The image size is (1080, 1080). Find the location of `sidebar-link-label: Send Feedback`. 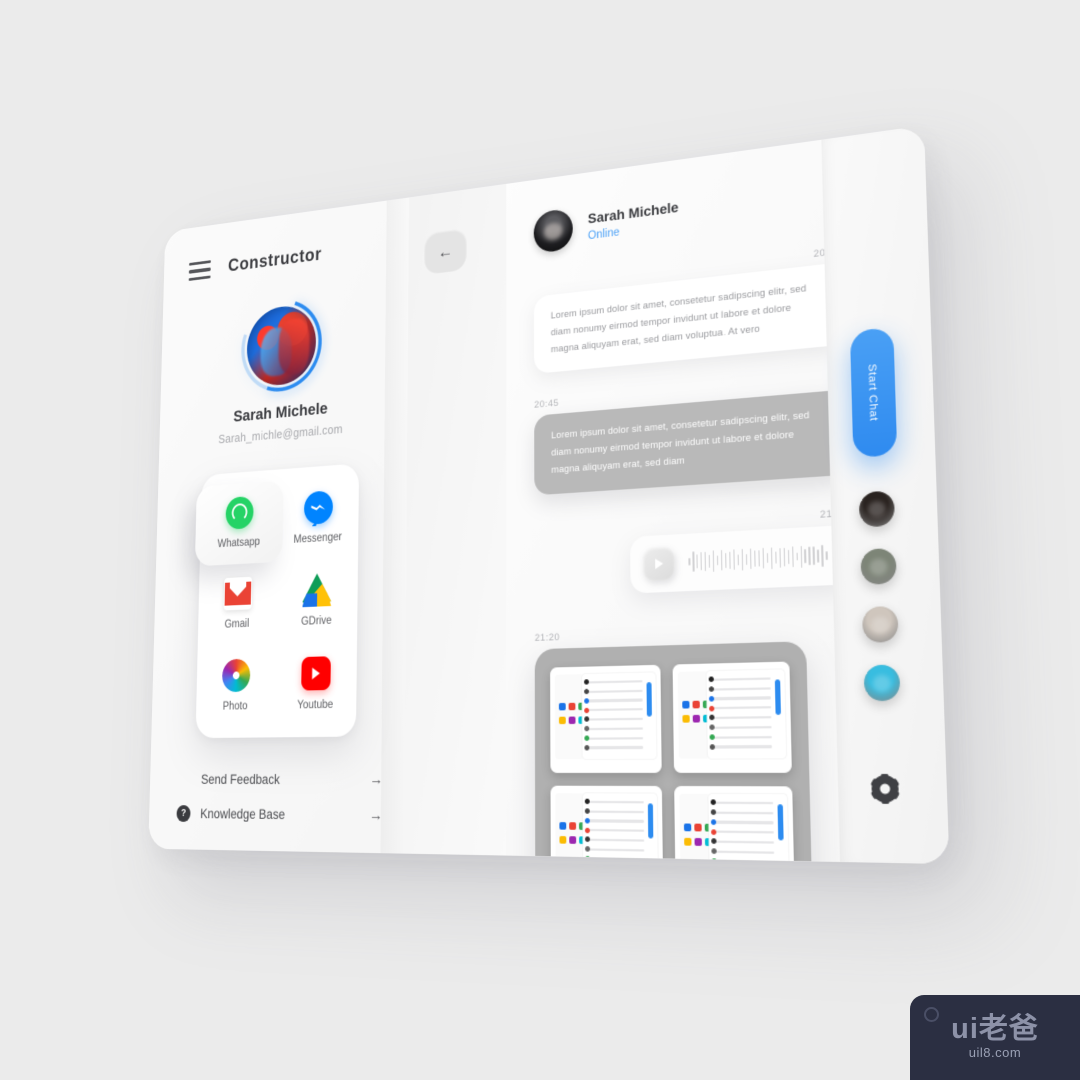

sidebar-link-label: Send Feedback is located at coordinates (240, 779).